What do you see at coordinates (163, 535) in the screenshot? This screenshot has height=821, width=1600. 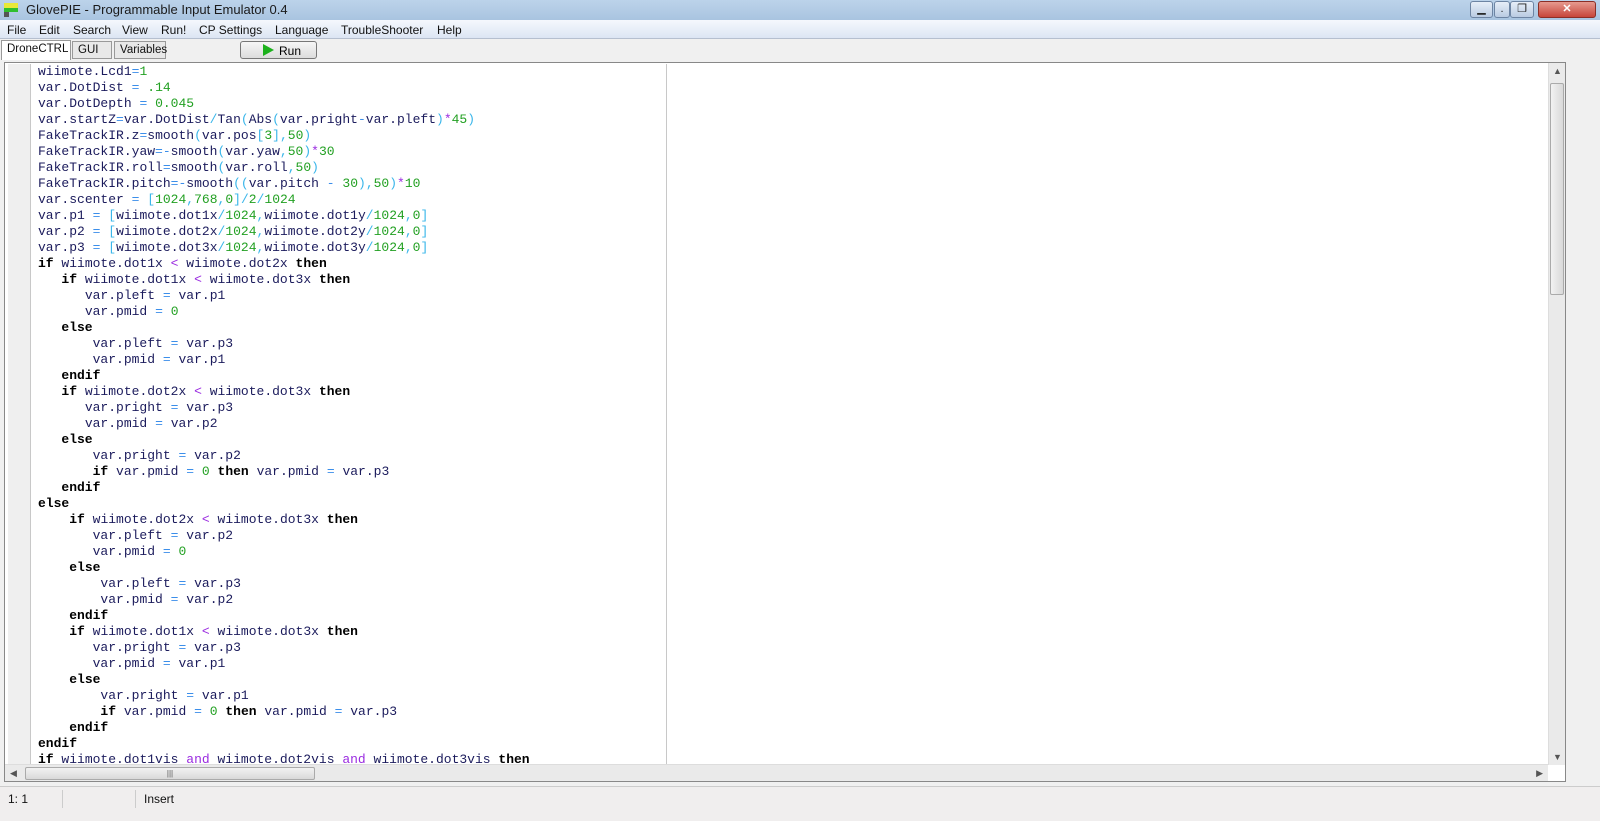 I see `code-line: var.pleft = var.p2` at bounding box center [163, 535].